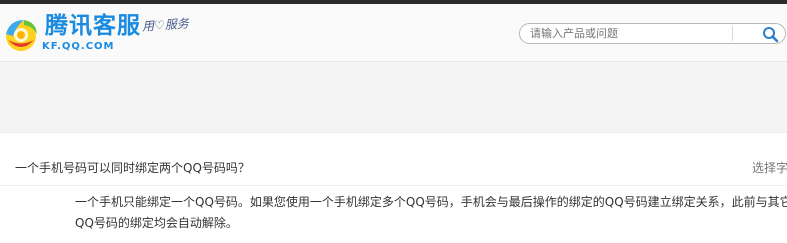 The width and height of the screenshot is (787, 243). What do you see at coordinates (628, 33) in the screenshot?
I see `search-input` at bounding box center [628, 33].